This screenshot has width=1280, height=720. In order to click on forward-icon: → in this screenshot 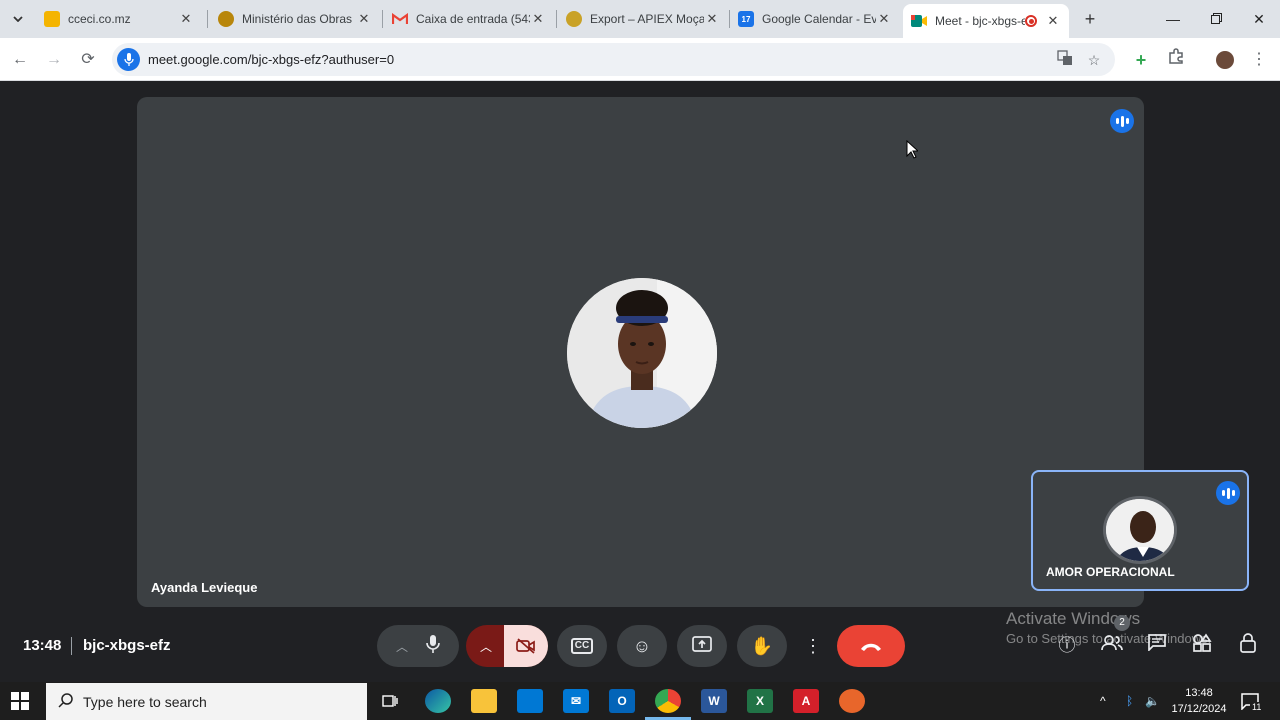, I will do `click(54, 60)`.